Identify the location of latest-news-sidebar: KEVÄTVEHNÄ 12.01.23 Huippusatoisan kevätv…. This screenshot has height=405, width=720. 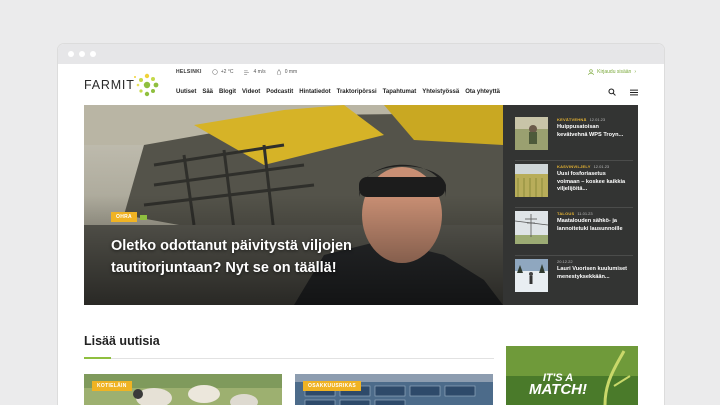
(570, 205).